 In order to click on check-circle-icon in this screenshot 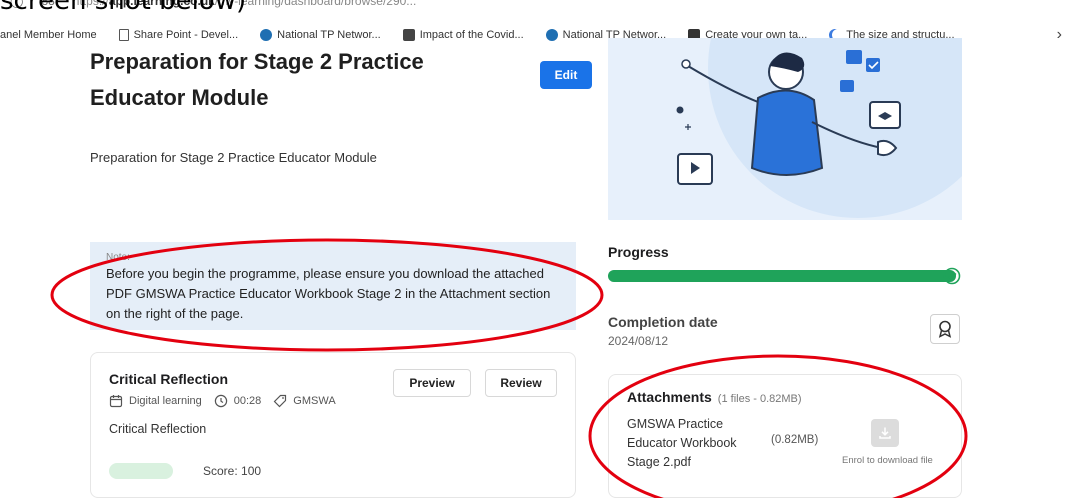, I will do `click(952, 276)`.